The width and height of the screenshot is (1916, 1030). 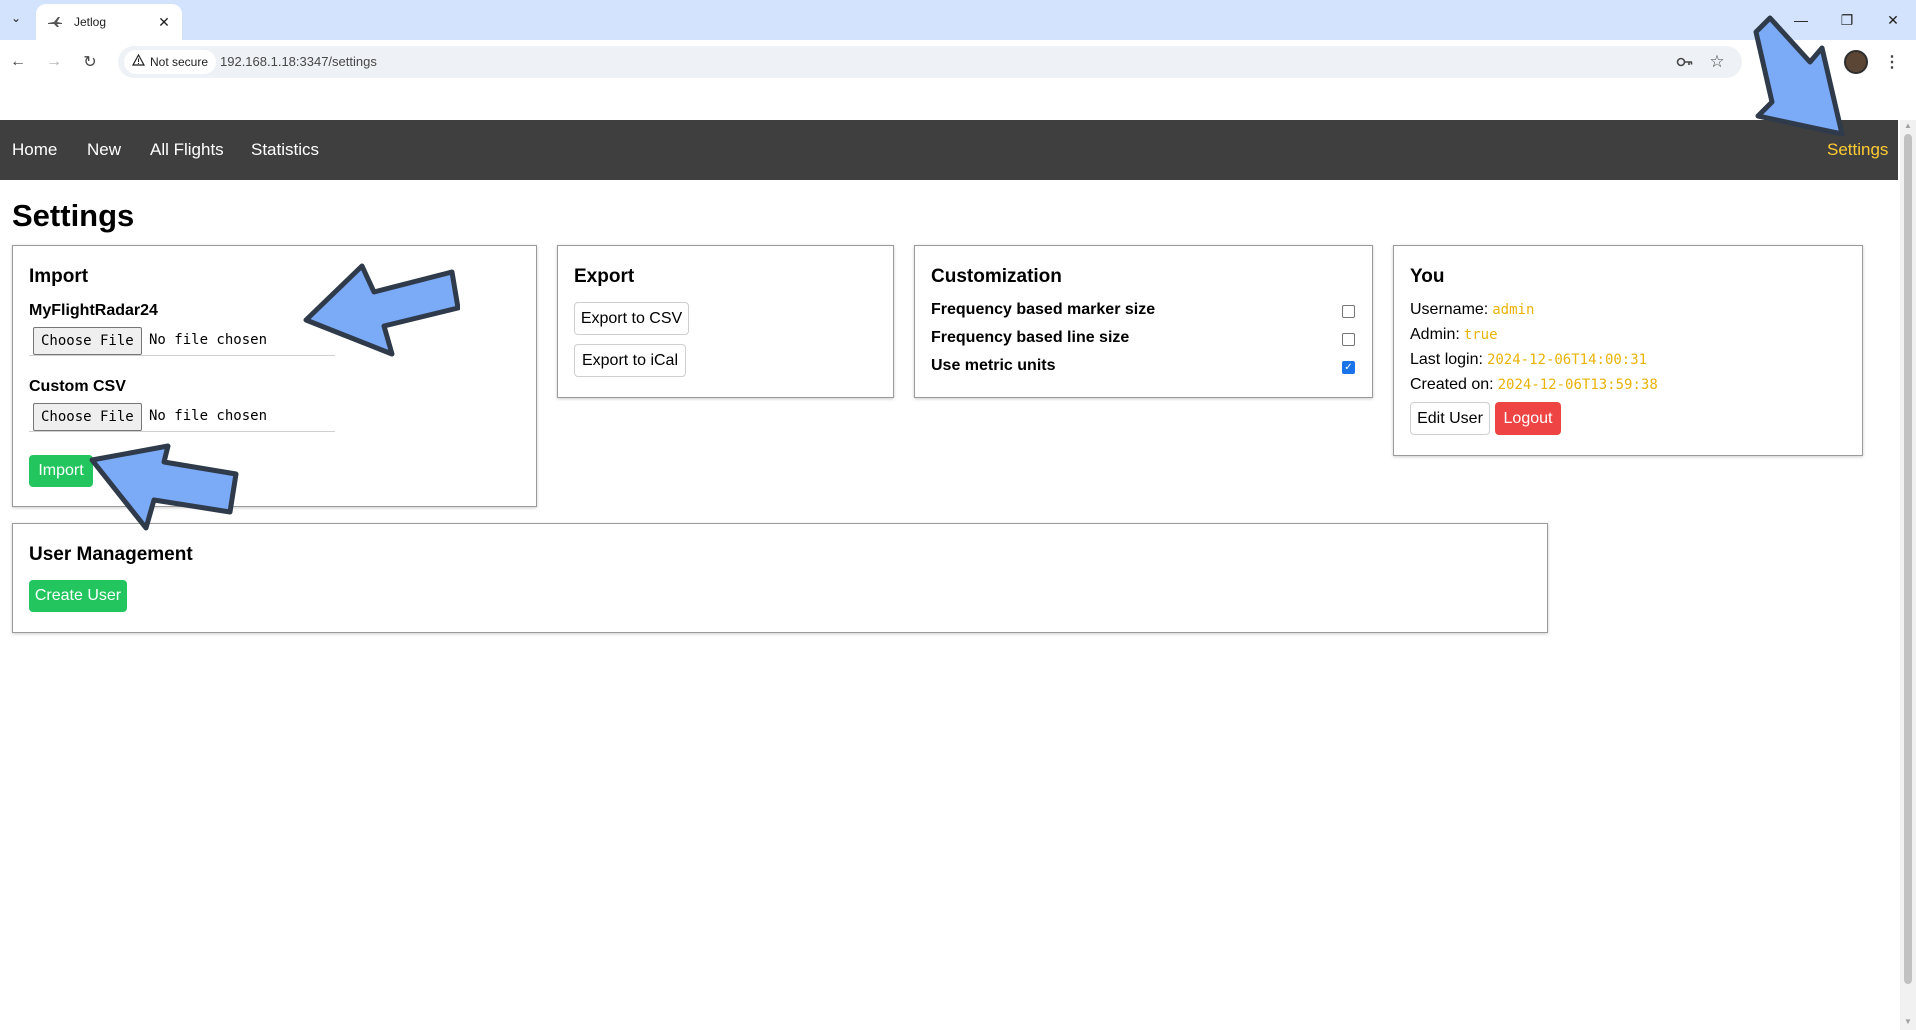 What do you see at coordinates (1908, 559) in the screenshot?
I see `scrollbar-thumb` at bounding box center [1908, 559].